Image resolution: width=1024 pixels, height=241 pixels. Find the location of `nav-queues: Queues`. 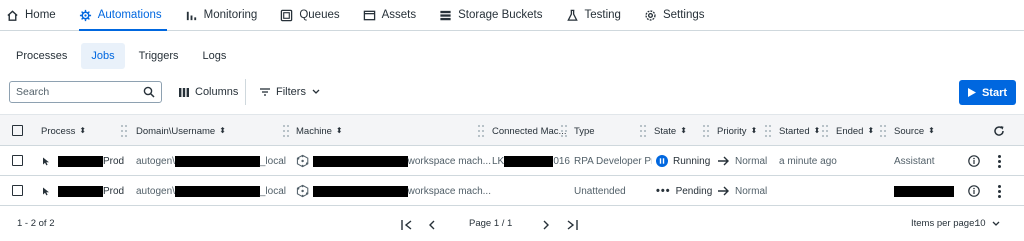

nav-queues: Queues is located at coordinates (315, 15).